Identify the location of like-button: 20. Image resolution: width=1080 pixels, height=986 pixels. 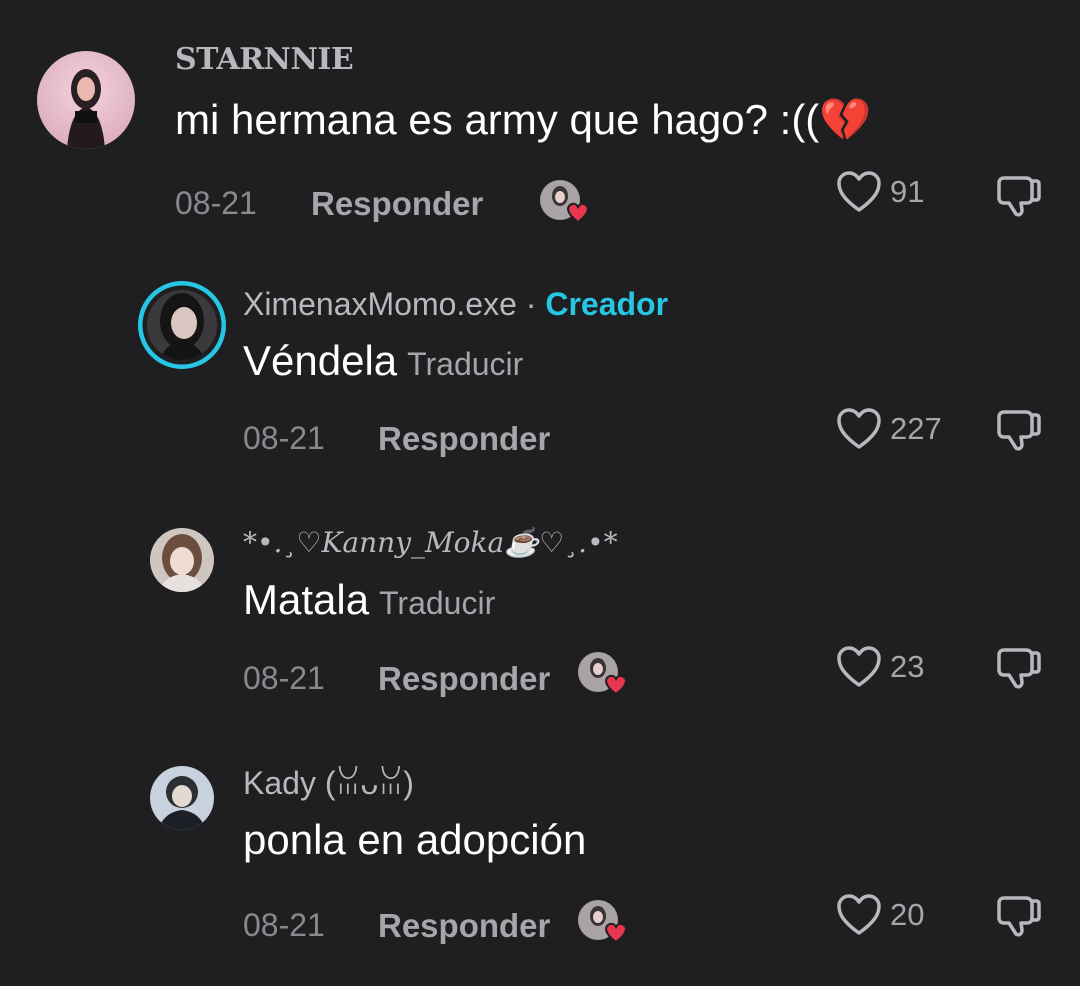
(880, 915).